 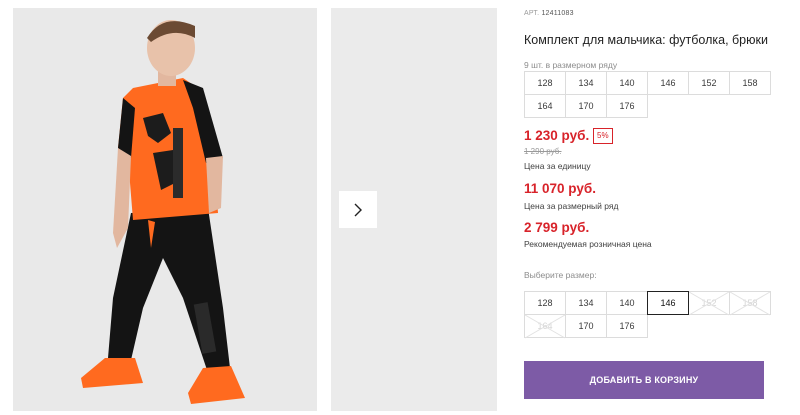 What do you see at coordinates (586, 106) in the screenshot?
I see `row-size-cell: 170` at bounding box center [586, 106].